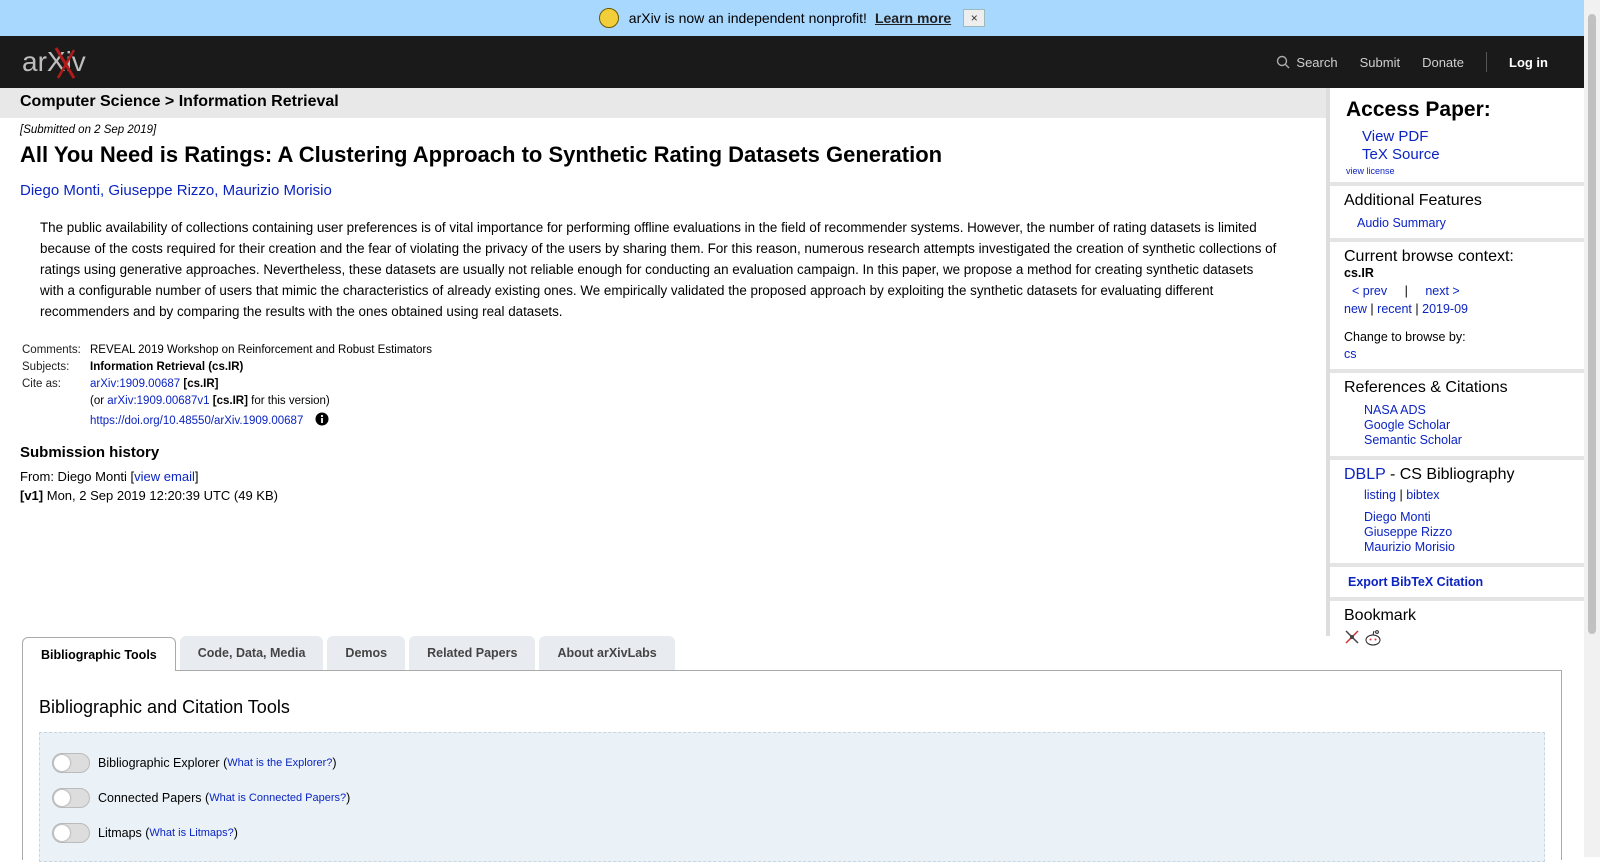  Describe the element at coordinates (201, 384) in the screenshot. I see `cite-category: [cs.IR]` at that location.